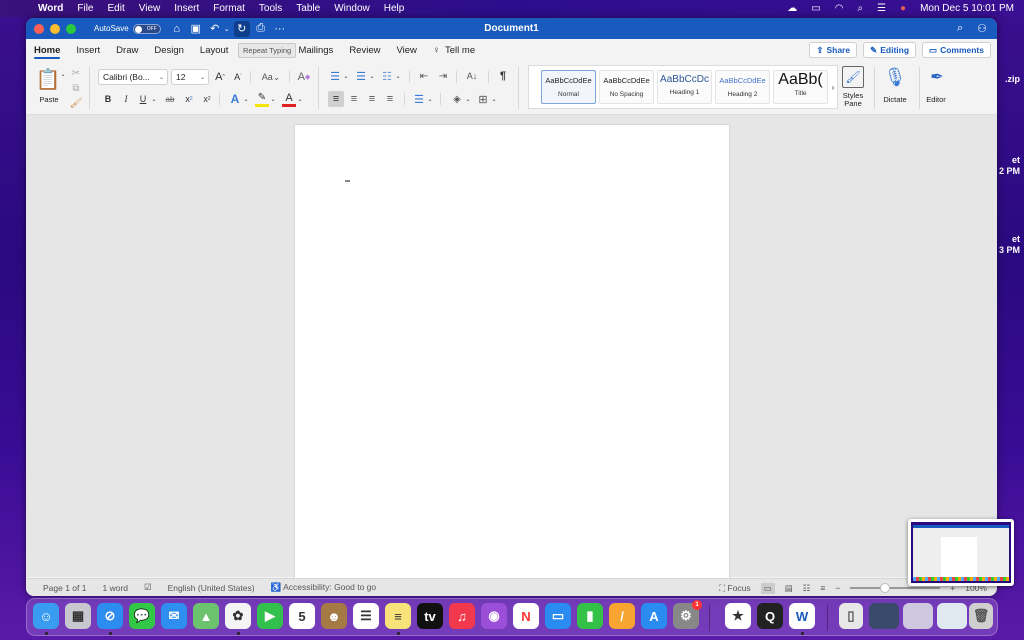  Describe the element at coordinates (833, 50) in the screenshot. I see `share-button: ⇪ Share` at that location.